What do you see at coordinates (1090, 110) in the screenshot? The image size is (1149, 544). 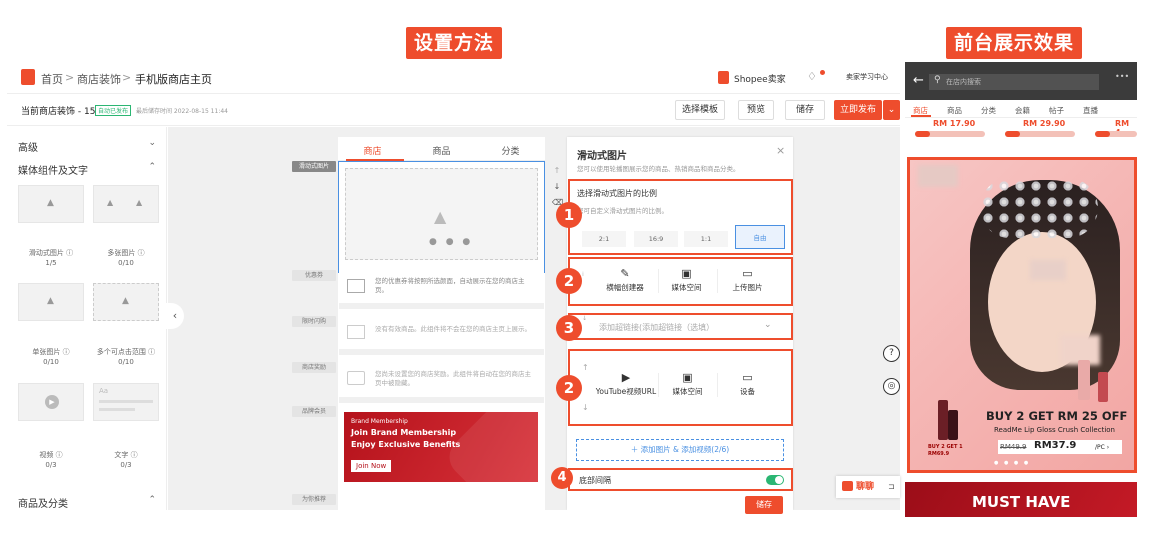 I see `preview-tab-live: 直播` at bounding box center [1090, 110].